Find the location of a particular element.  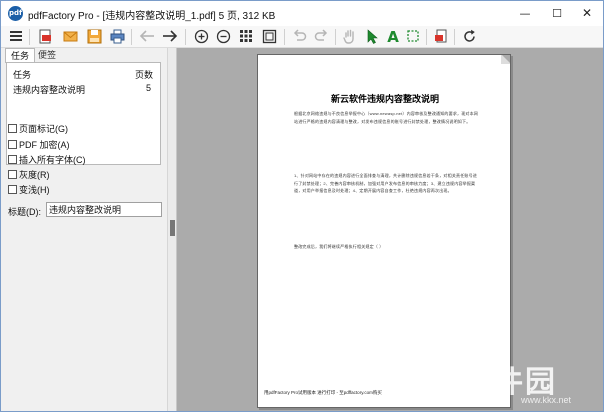

page-fold-corner is located at coordinates (505, 59).